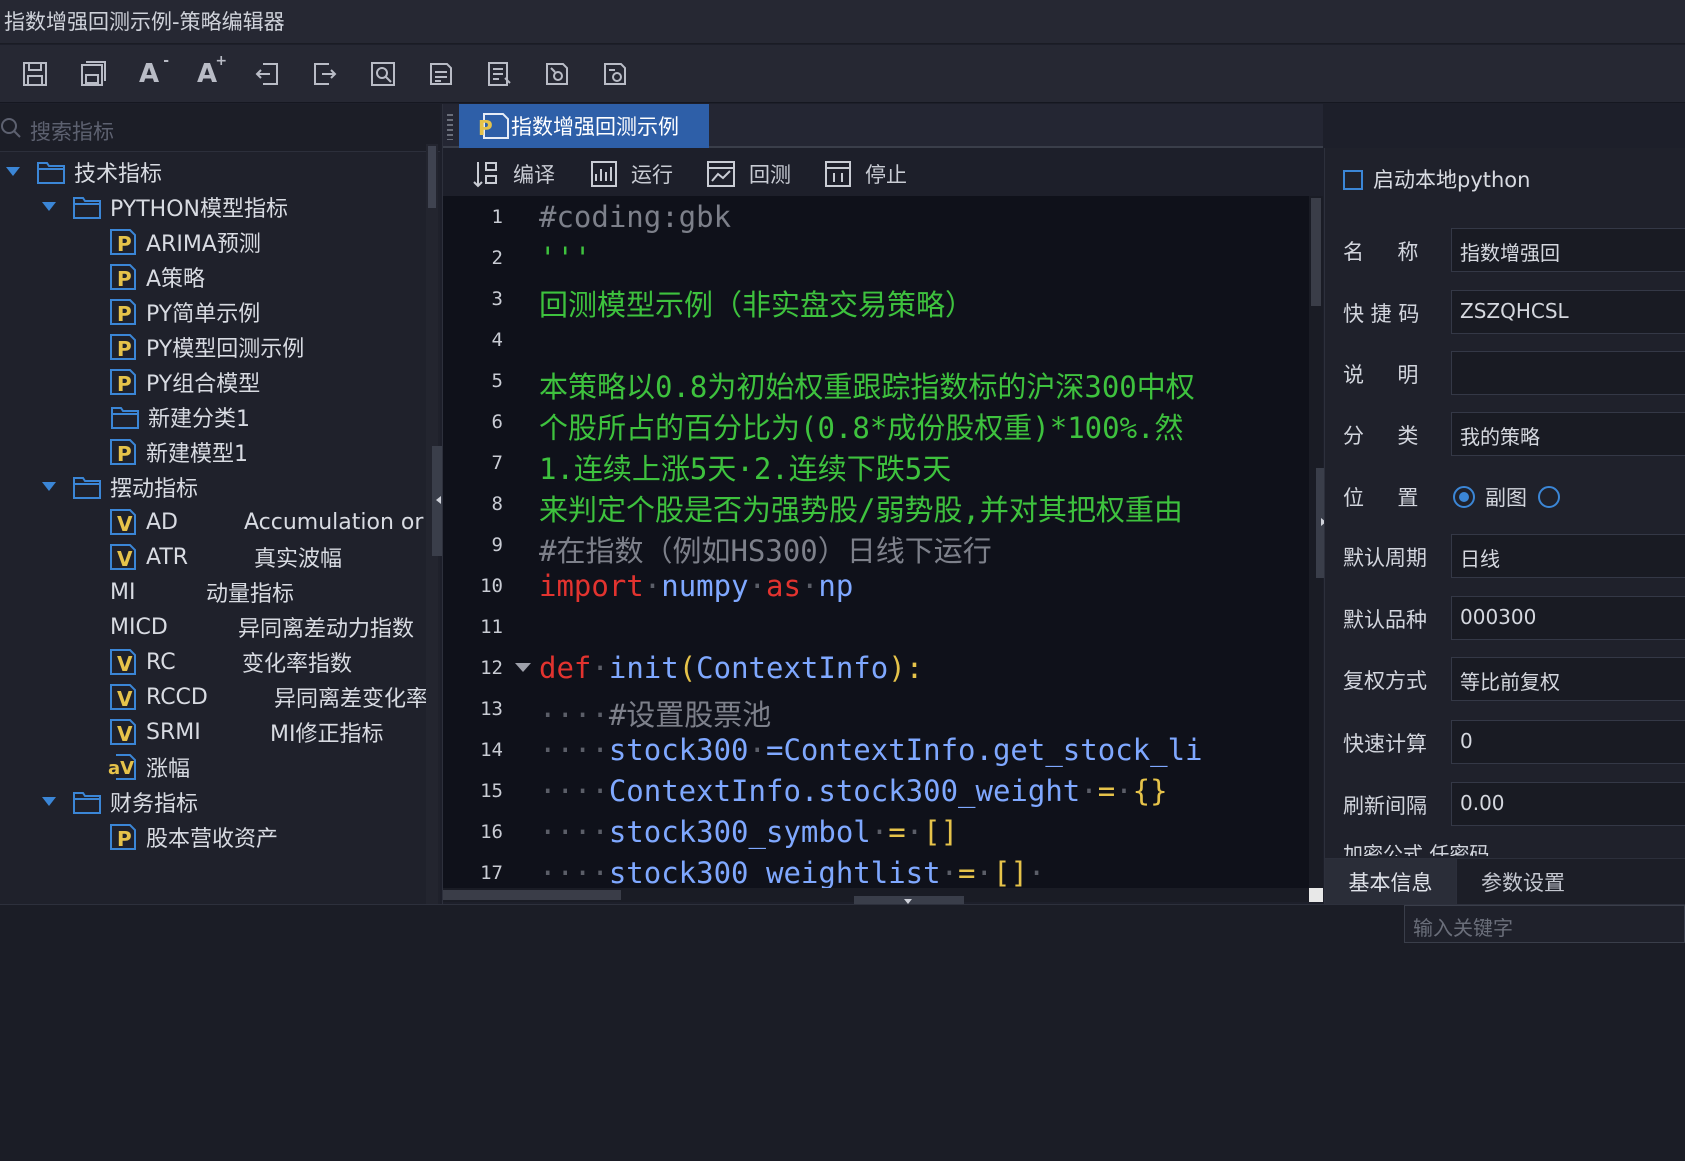  Describe the element at coordinates (184, 242) in the screenshot. I see `tree-item-arima: P ARIMA预测` at that location.